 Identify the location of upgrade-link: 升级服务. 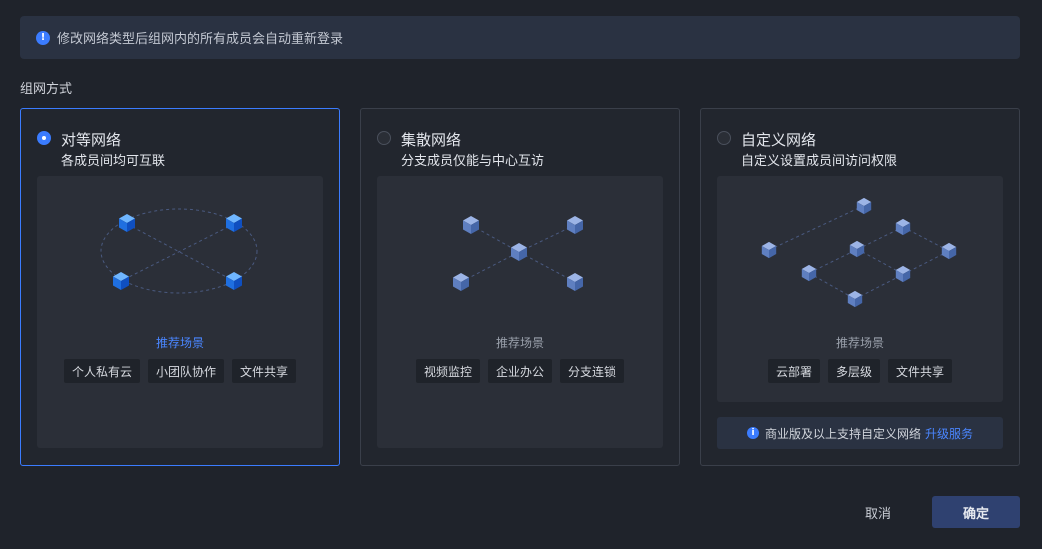
(949, 433).